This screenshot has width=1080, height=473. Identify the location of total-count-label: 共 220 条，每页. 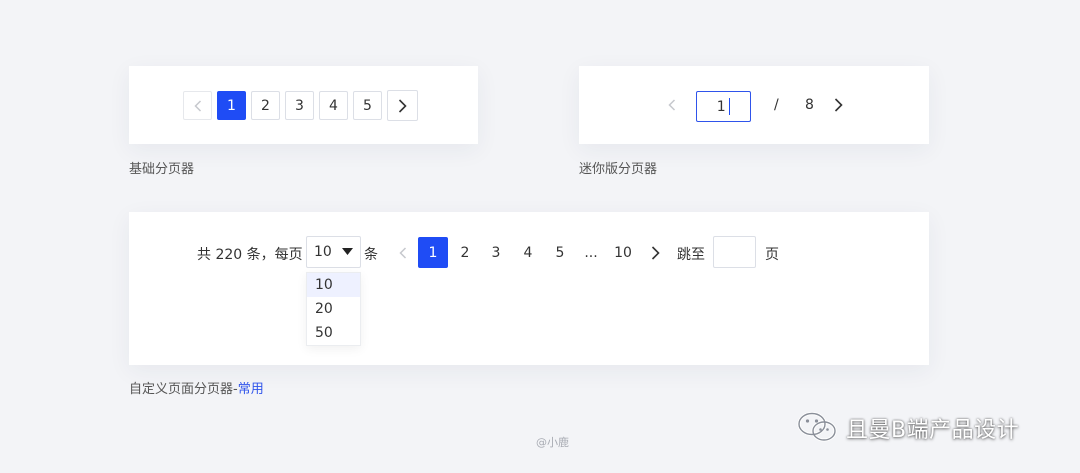
(250, 255).